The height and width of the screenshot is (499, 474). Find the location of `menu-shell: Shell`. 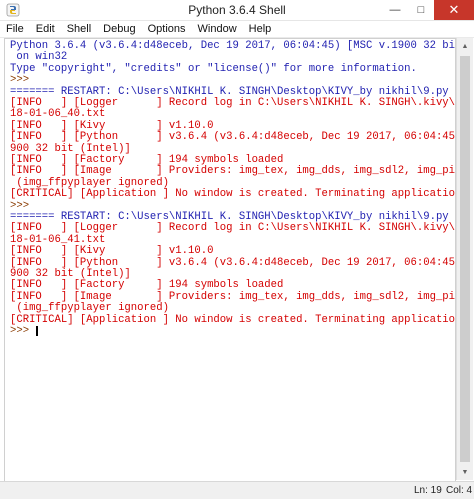

menu-shell: Shell is located at coordinates (79, 29).